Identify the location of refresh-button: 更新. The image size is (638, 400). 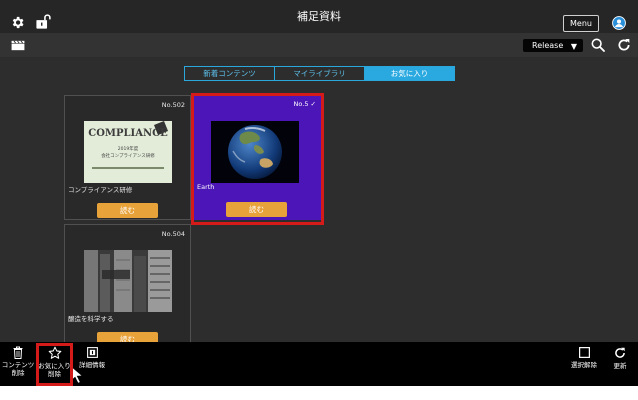
(620, 358).